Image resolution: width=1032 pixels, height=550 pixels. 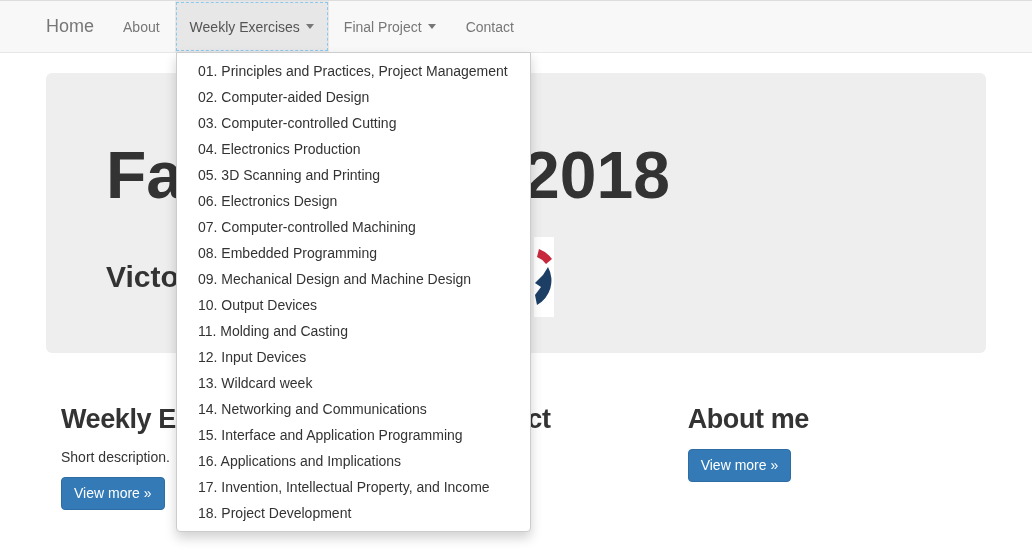 What do you see at coordinates (353, 279) in the screenshot?
I see `menu-item: 09. Mechanical Design and Machine Design` at bounding box center [353, 279].